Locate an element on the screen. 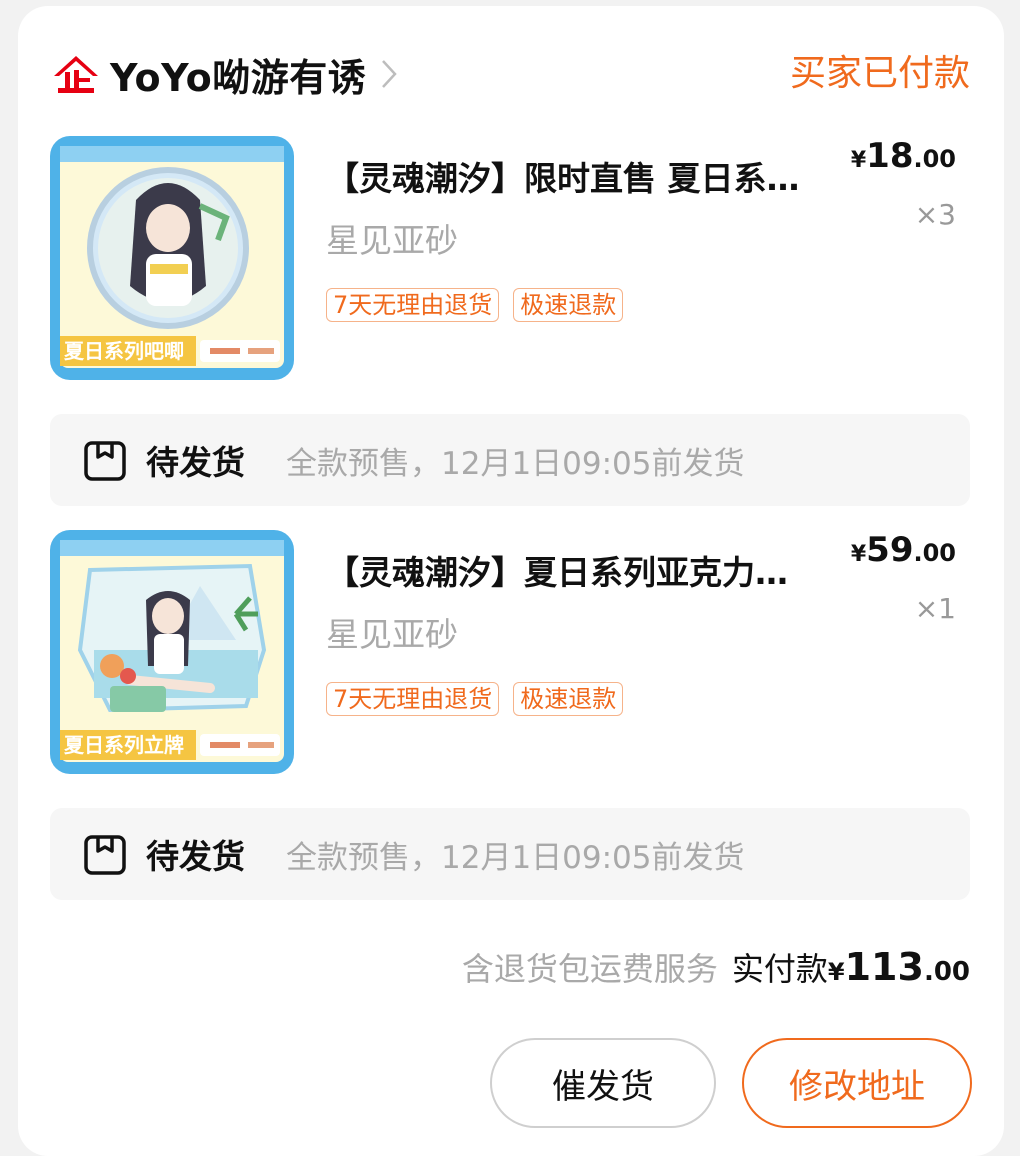 This screenshot has height=1156, width=1020. product-thumbnail: 夏日系列立牌 is located at coordinates (172, 652).